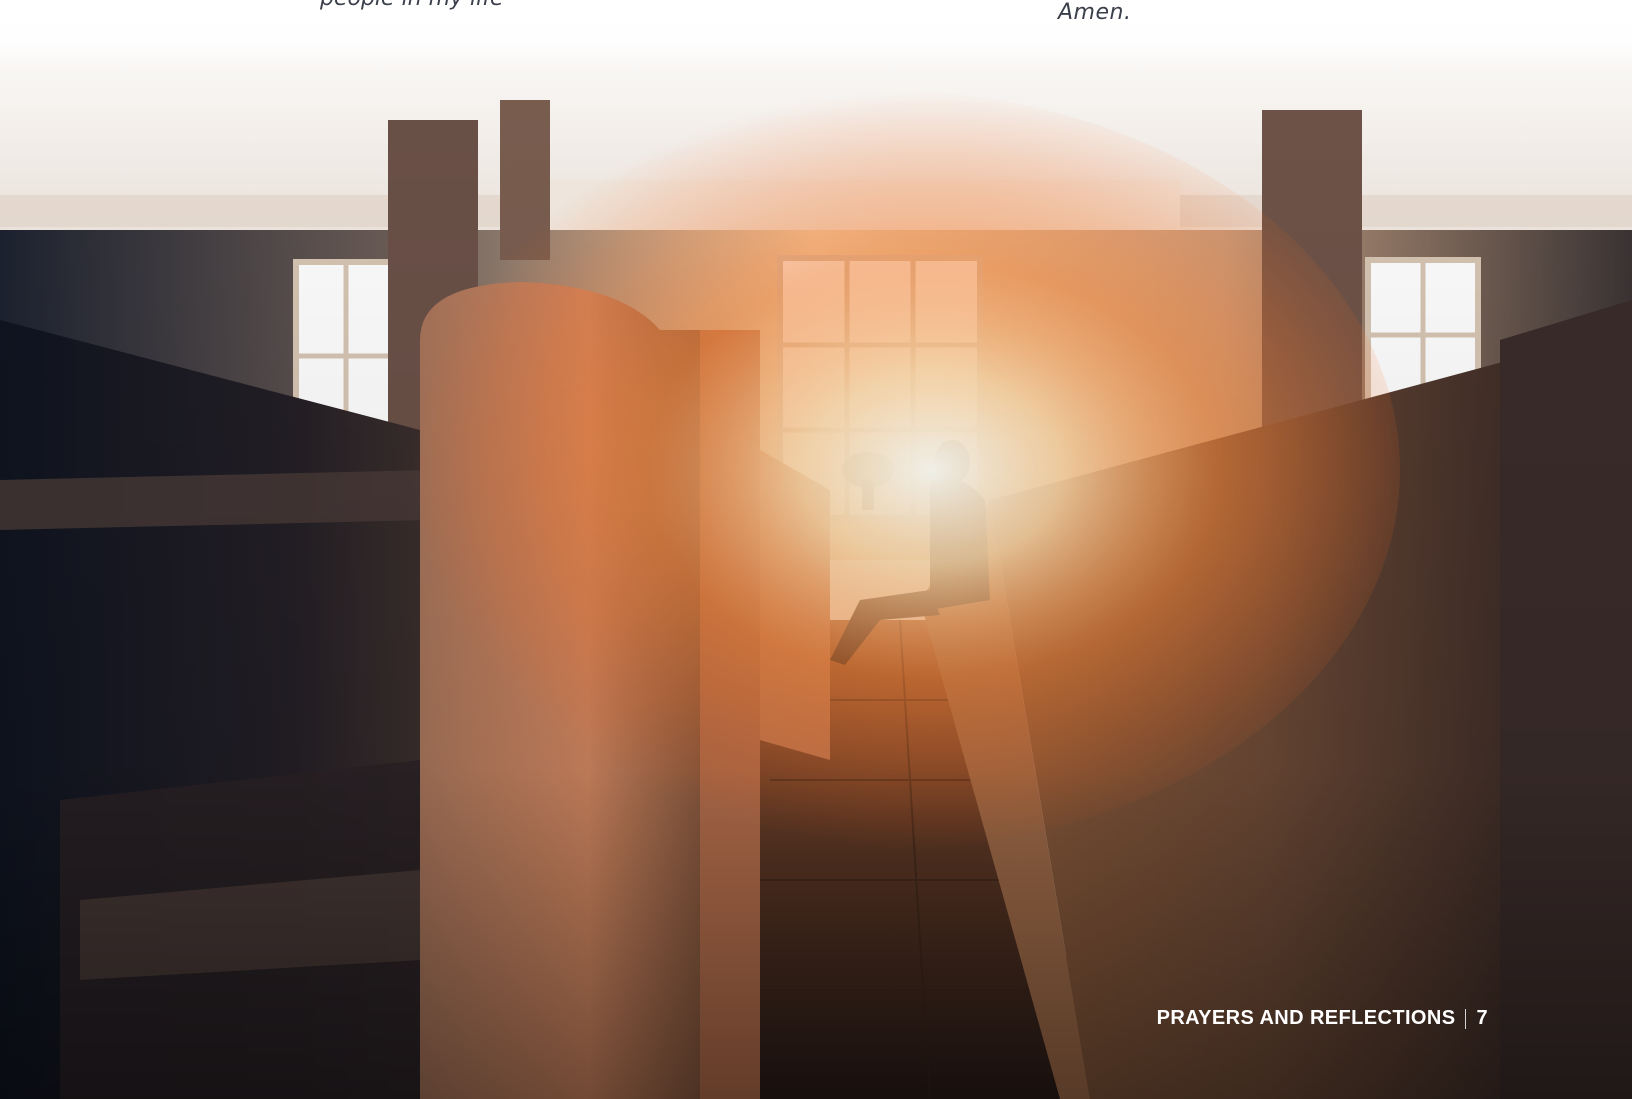 This screenshot has height=1099, width=1632. Describe the element at coordinates (816, 35) in the screenshot. I see `top-fade-overlay` at that location.